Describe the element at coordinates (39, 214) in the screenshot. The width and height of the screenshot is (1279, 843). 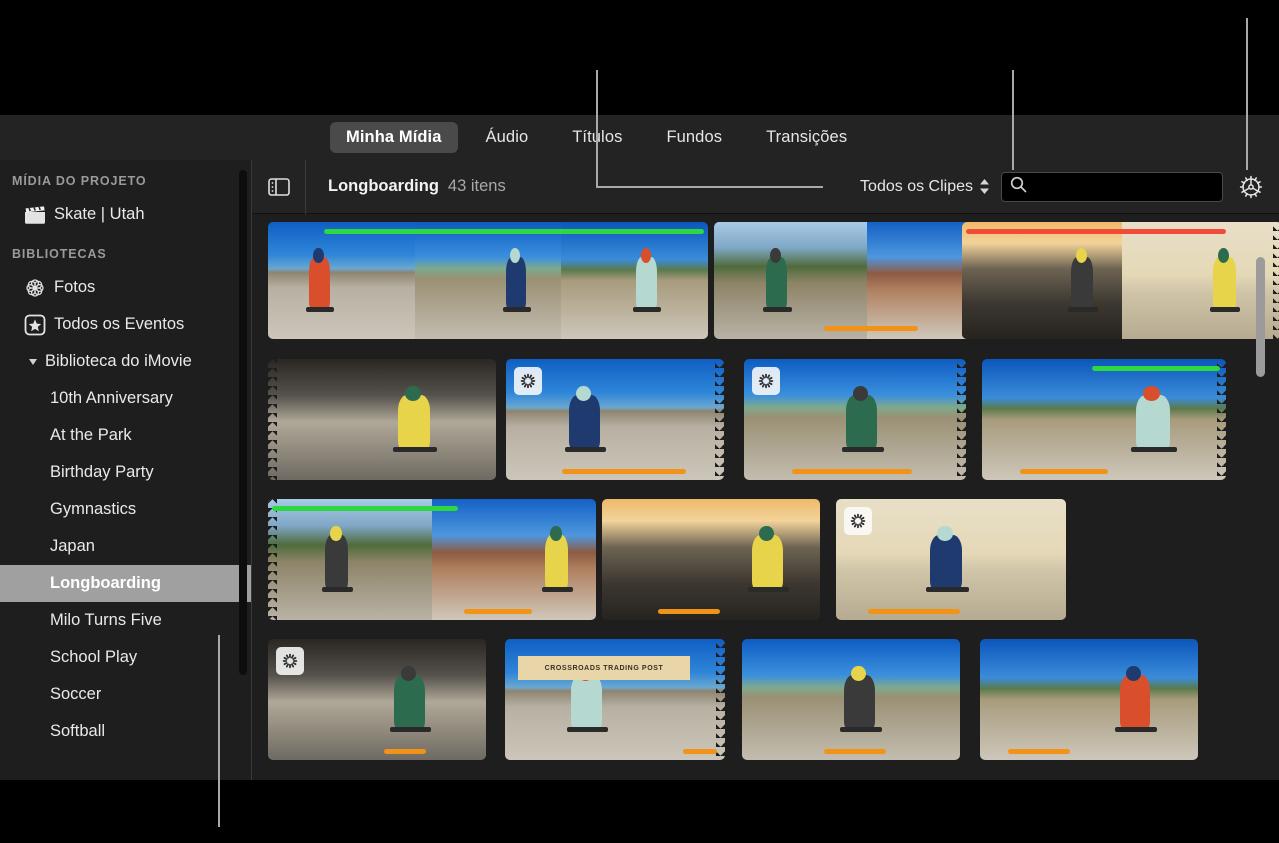
I see `clapperboard-icon` at that location.